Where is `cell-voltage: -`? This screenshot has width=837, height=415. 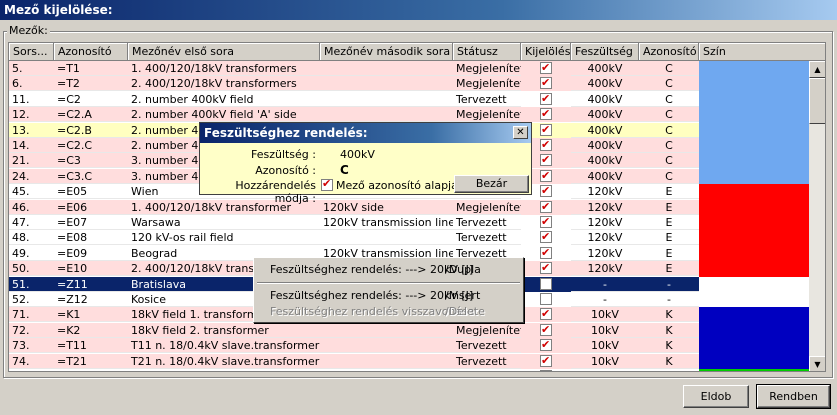 cell-voltage: - is located at coordinates (605, 299).